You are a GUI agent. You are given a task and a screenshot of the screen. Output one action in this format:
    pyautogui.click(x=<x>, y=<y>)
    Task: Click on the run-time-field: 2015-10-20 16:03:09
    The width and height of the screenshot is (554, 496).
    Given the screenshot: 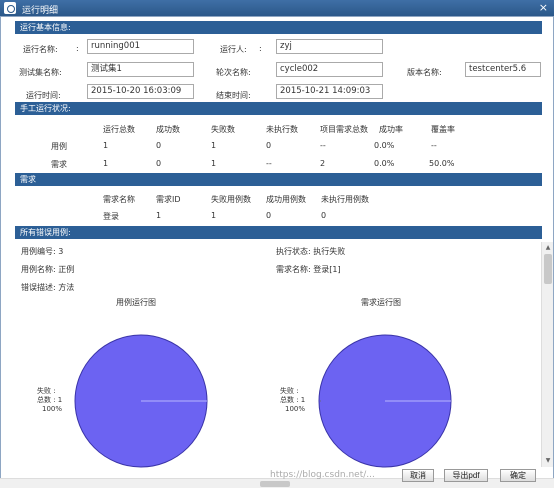 What is the action you would take?
    pyautogui.click(x=140, y=91)
    